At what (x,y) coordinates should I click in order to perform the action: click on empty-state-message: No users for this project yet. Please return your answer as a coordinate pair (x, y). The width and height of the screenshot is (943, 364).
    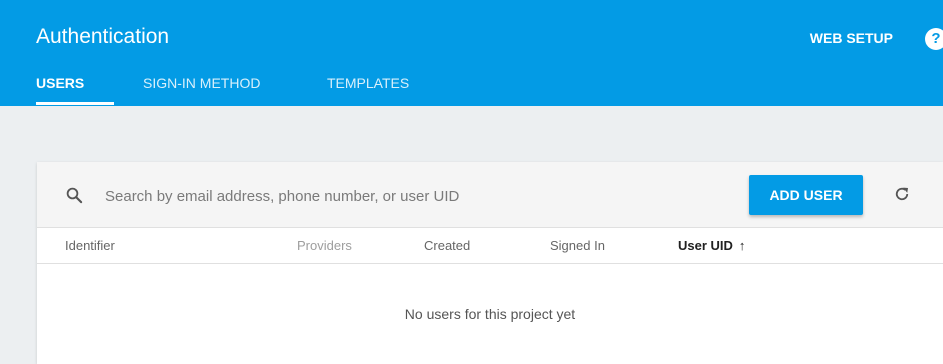
    Looking at the image, I should click on (490, 314).